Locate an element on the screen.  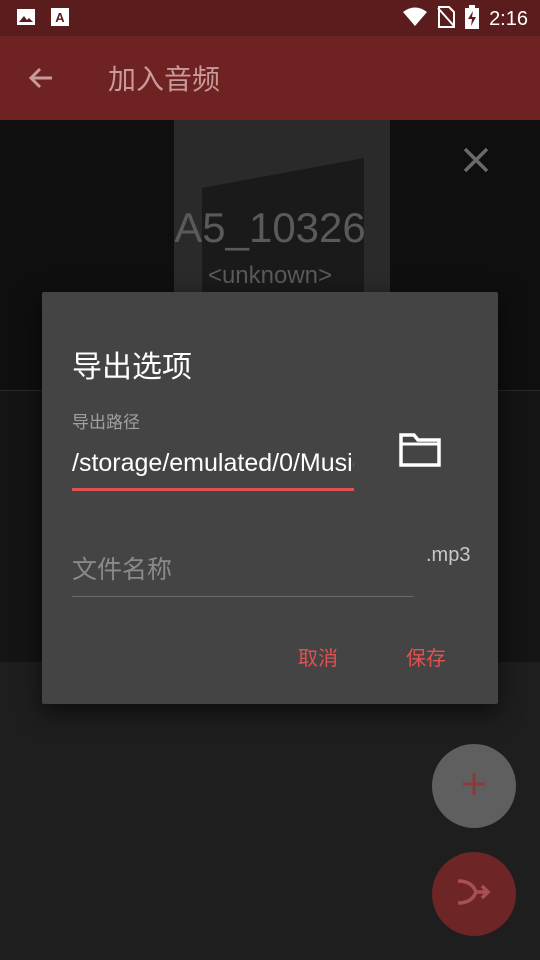
file-extension: .mp3 is located at coordinates (448, 555).